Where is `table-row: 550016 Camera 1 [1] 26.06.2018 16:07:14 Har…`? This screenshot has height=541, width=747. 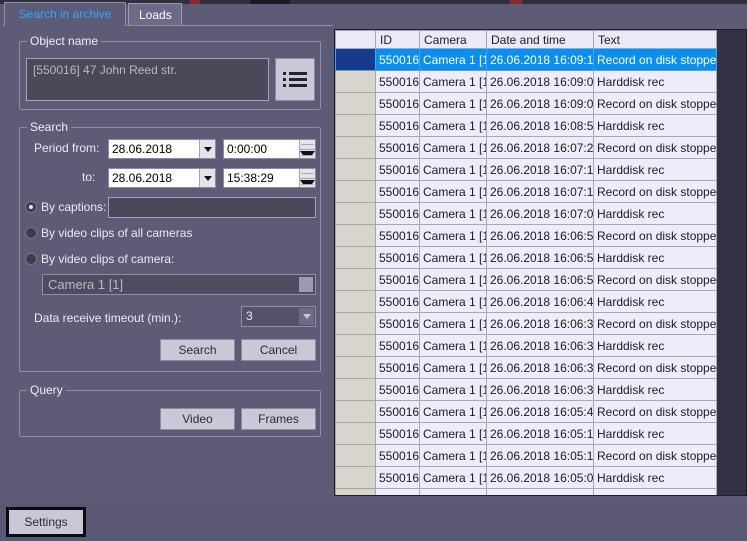 table-row: 550016 Camera 1 [1] 26.06.2018 16:07:14 Har… is located at coordinates (526, 169).